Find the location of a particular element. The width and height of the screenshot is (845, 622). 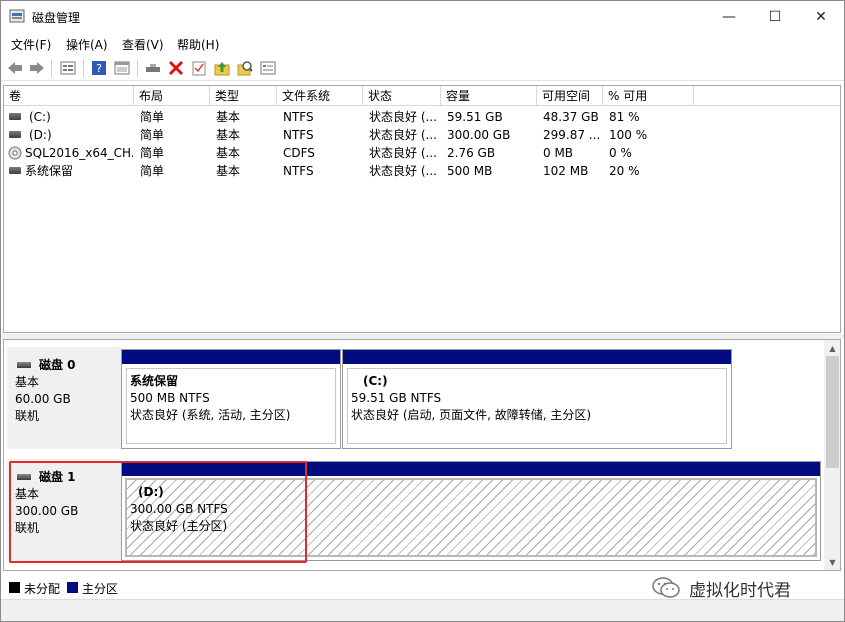

partition-body: 系统保留 500 MB NTFS 状态良好 (系统, 活动, 主分区) is located at coordinates (231, 406).